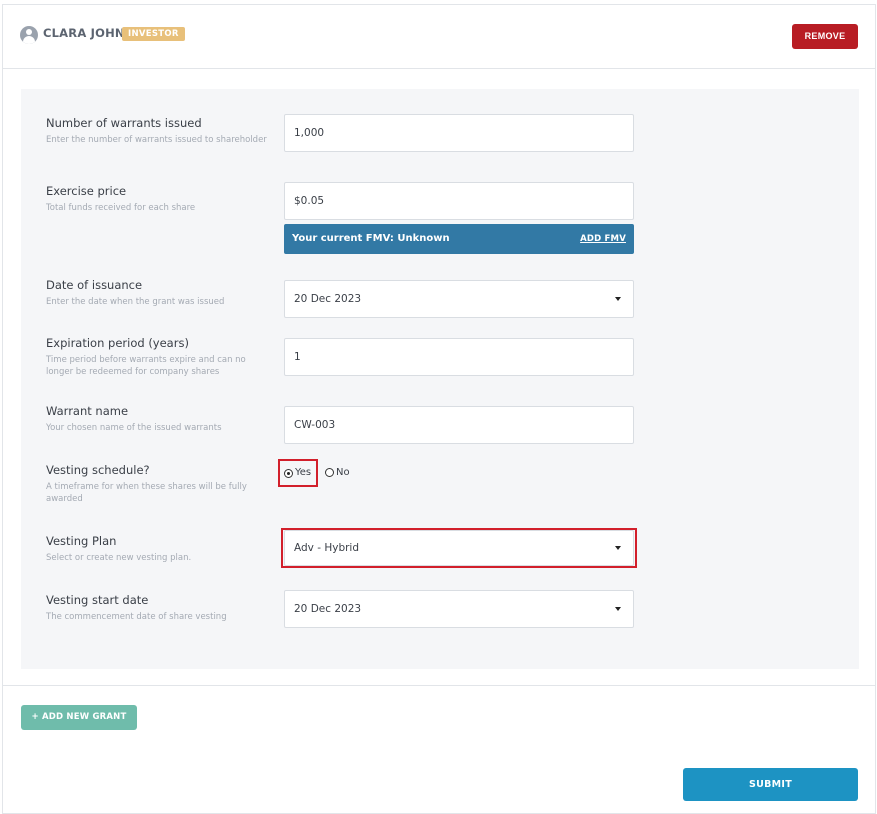  What do you see at coordinates (770, 784) in the screenshot?
I see `submit-button: SUBMIT` at bounding box center [770, 784].